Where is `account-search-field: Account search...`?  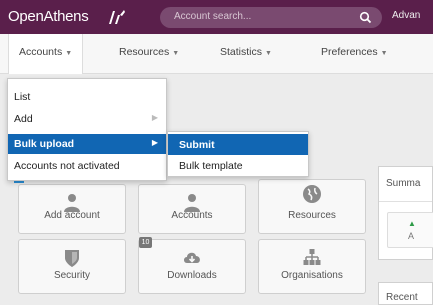 account-search-field: Account search... is located at coordinates (271, 17).